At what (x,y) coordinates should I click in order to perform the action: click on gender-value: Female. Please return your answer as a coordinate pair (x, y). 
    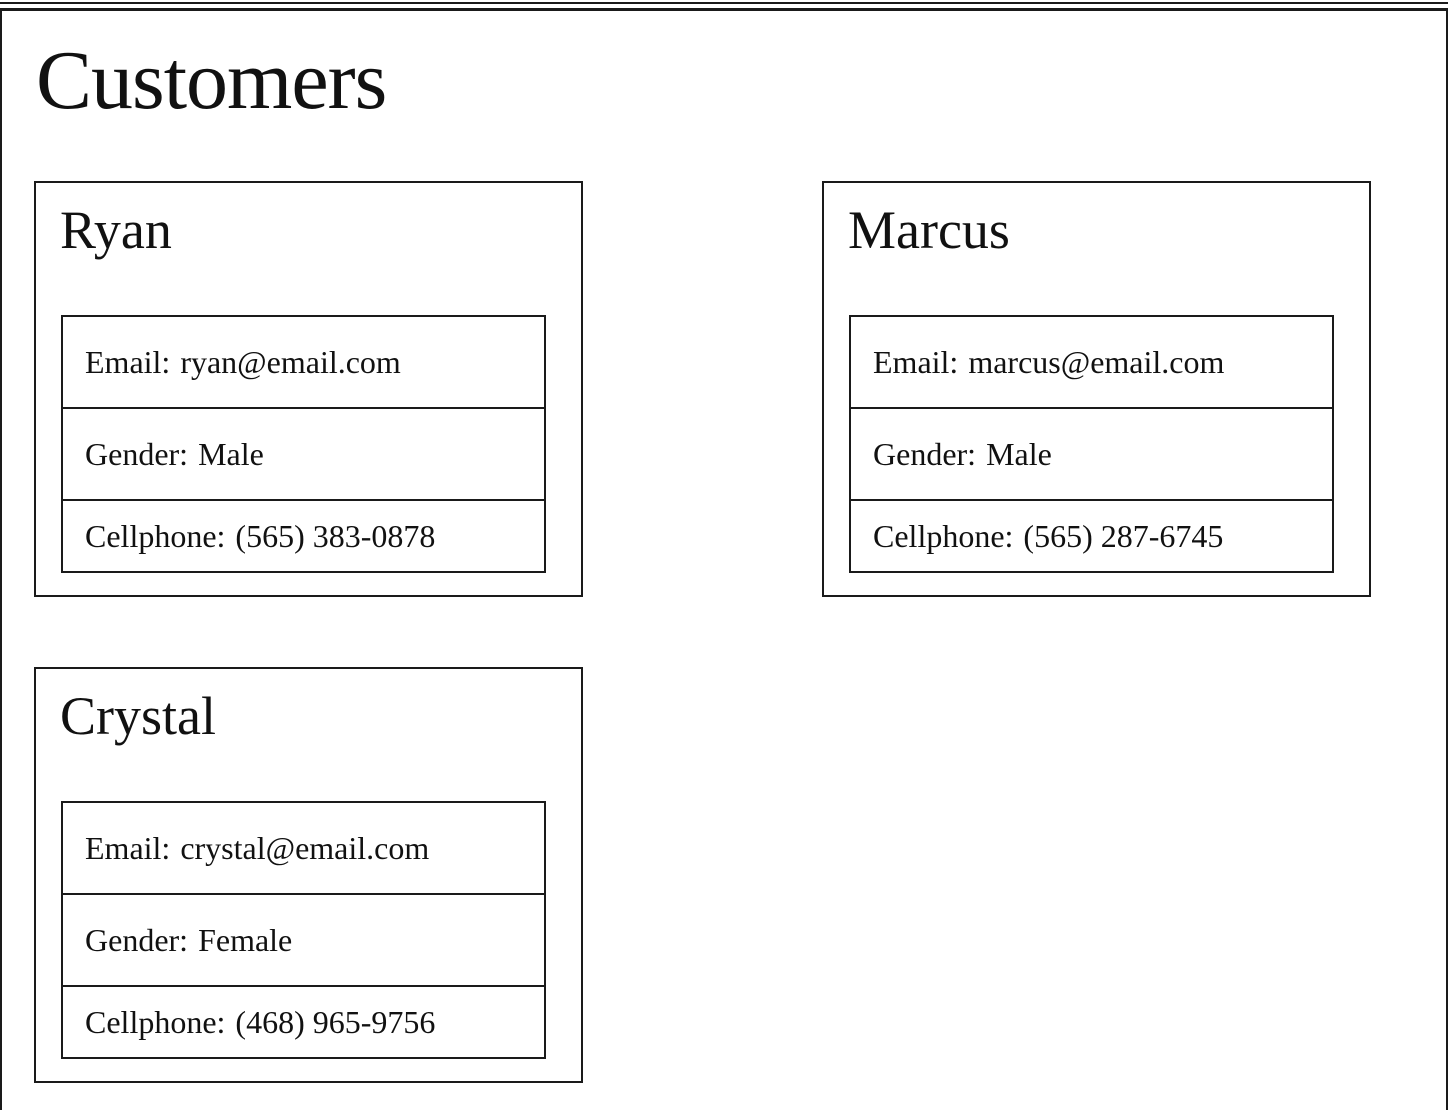
    Looking at the image, I should click on (245, 940).